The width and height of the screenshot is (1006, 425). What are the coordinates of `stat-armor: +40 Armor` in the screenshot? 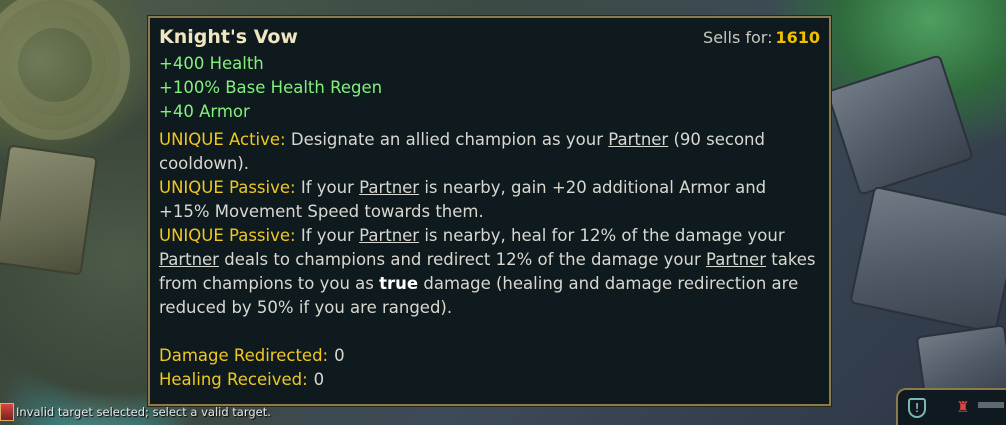 It's located at (204, 111).